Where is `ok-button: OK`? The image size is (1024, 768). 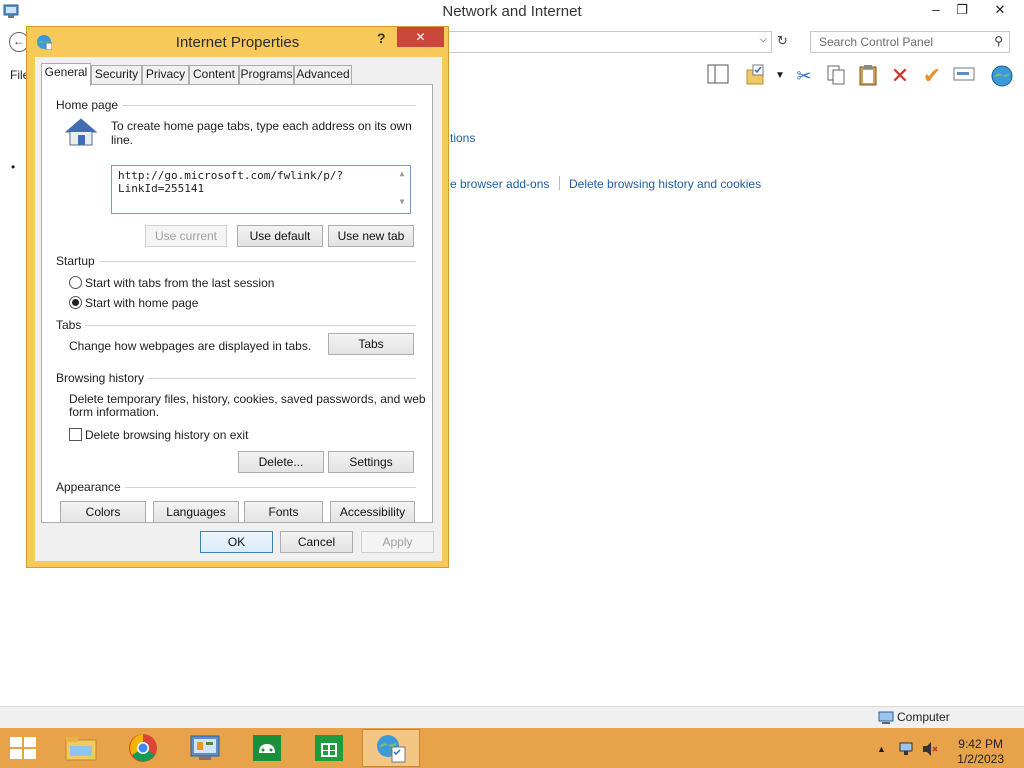
ok-button: OK is located at coordinates (236, 542).